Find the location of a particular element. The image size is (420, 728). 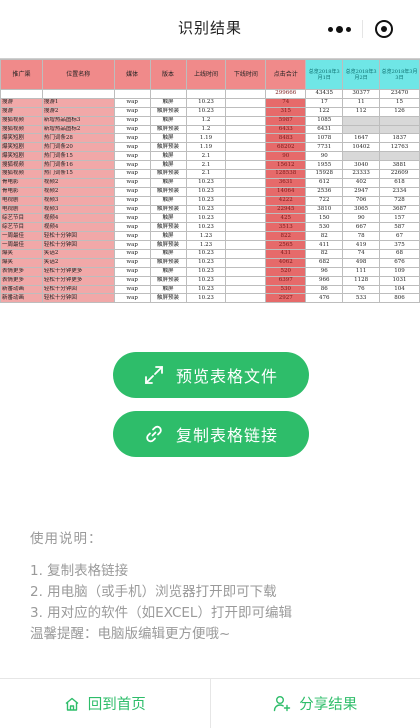

table-row: 一周最佳 轻松十分钟回 wap 触屏 1.23 822 82 78 67 is located at coordinates (210, 236).